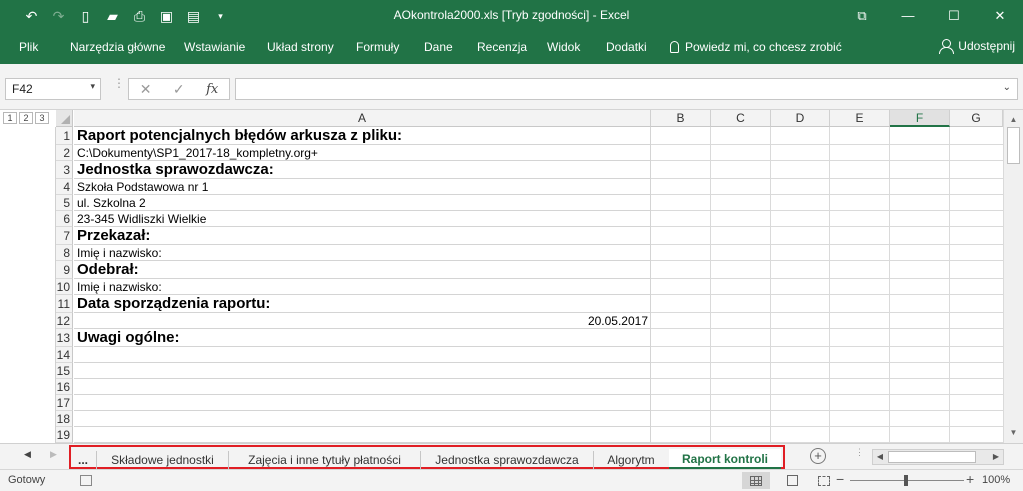 The width and height of the screenshot is (1023, 491). I want to click on column-header-a: A, so click(362, 118).